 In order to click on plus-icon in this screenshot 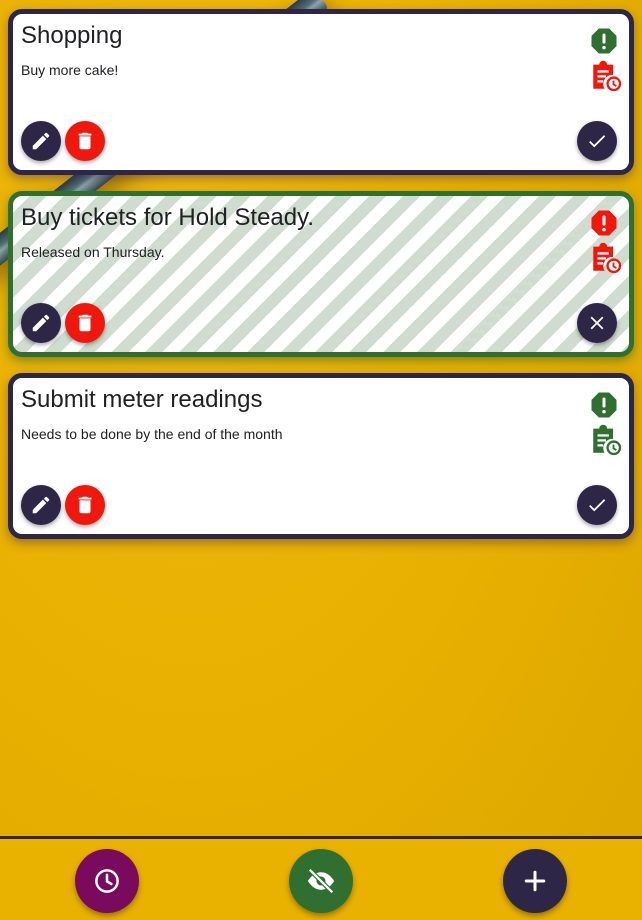, I will do `click(535, 881)`.